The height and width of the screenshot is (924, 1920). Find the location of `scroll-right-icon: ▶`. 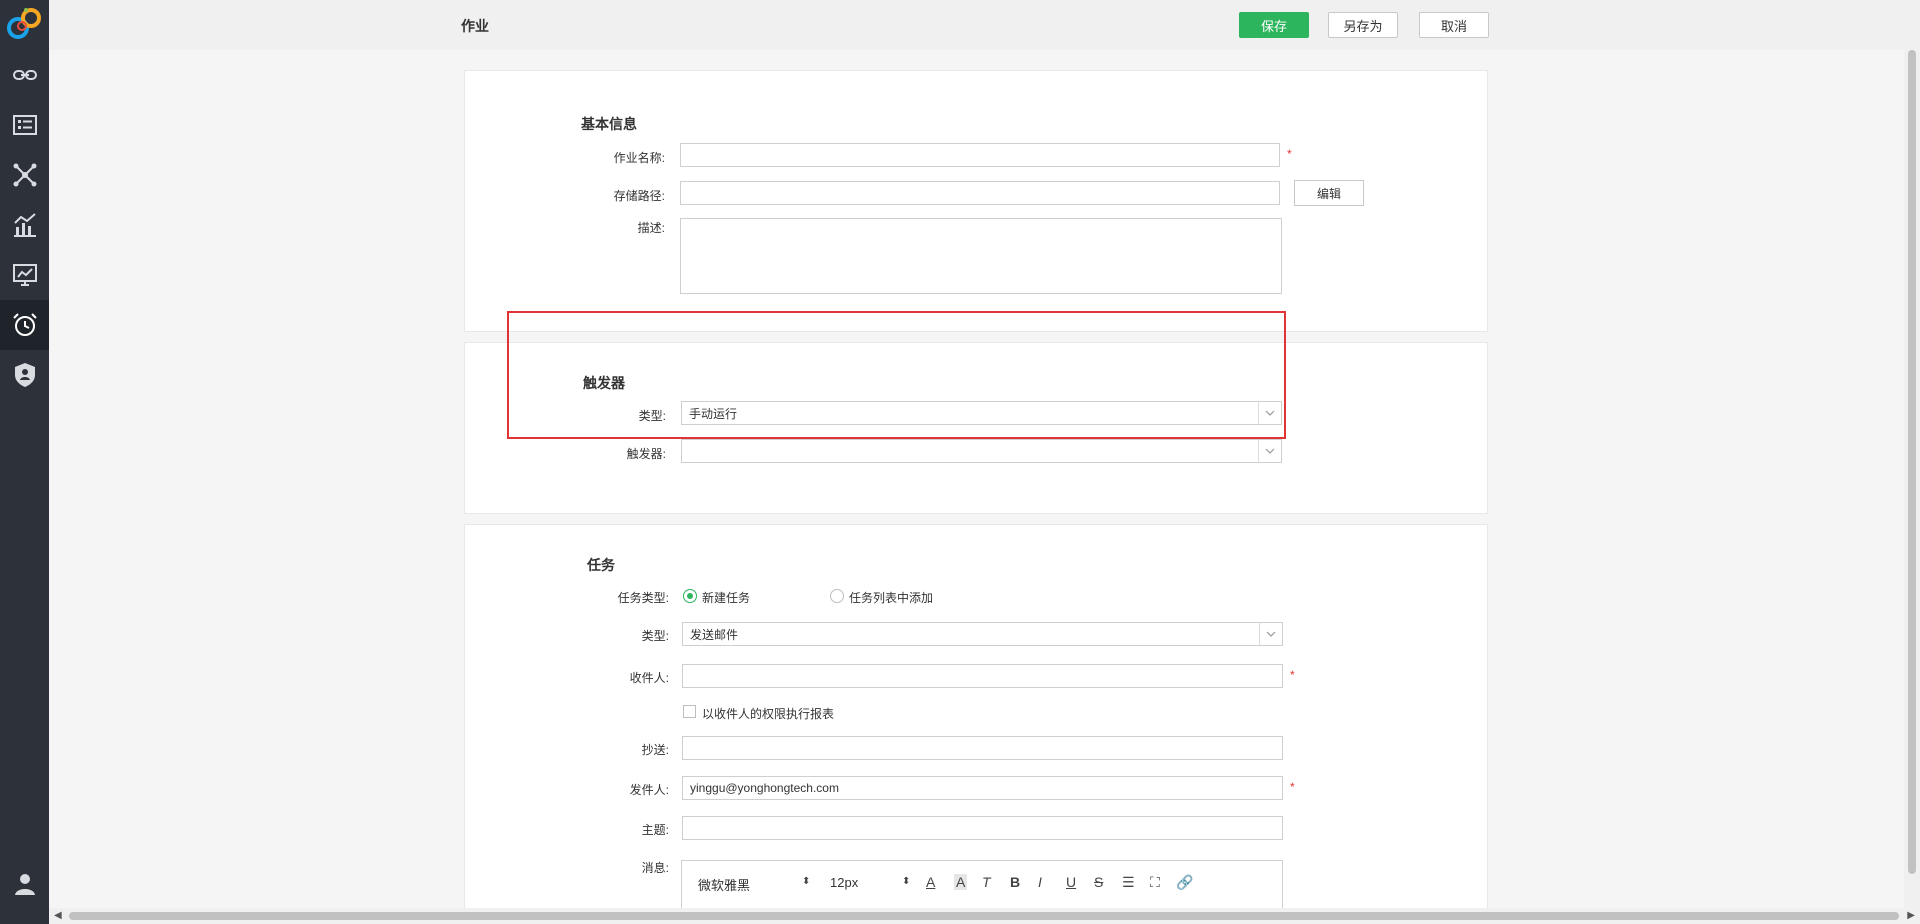

scroll-right-icon: ▶ is located at coordinates (1911, 915).